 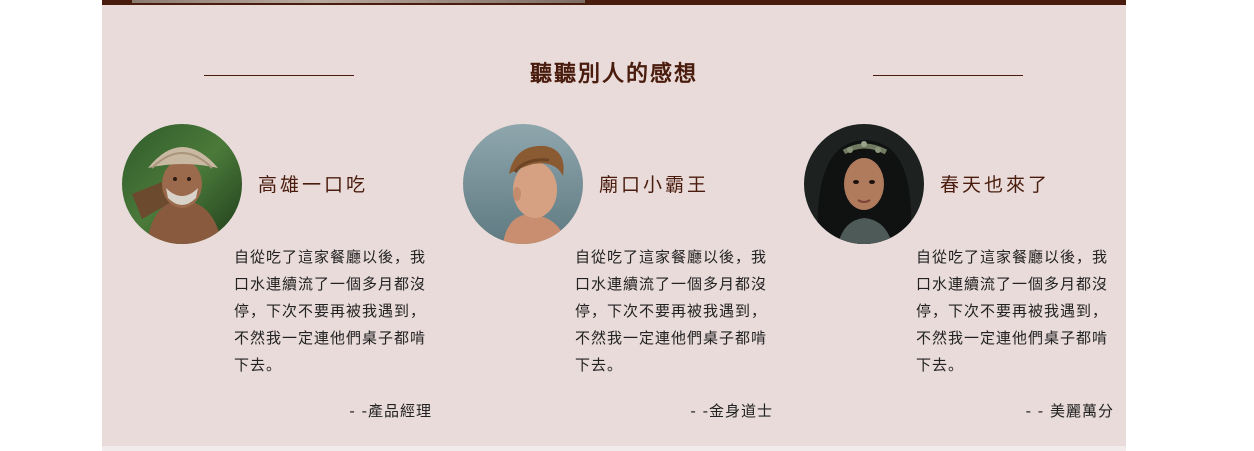 I want to click on young-man-profile-photo-icon, so click(x=523, y=184).